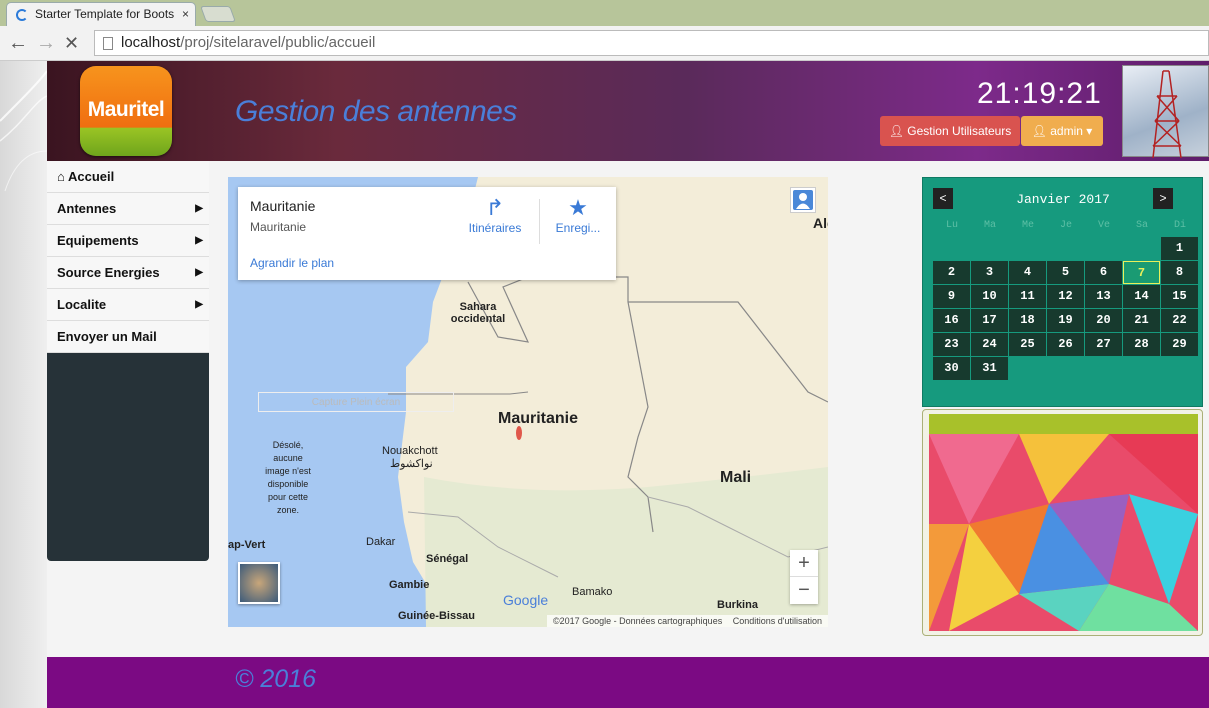 The width and height of the screenshot is (1209, 708). What do you see at coordinates (950, 131) in the screenshot?
I see `gestion-utilisateurs-button: 👤︎ Gestion Utilisateurs` at bounding box center [950, 131].